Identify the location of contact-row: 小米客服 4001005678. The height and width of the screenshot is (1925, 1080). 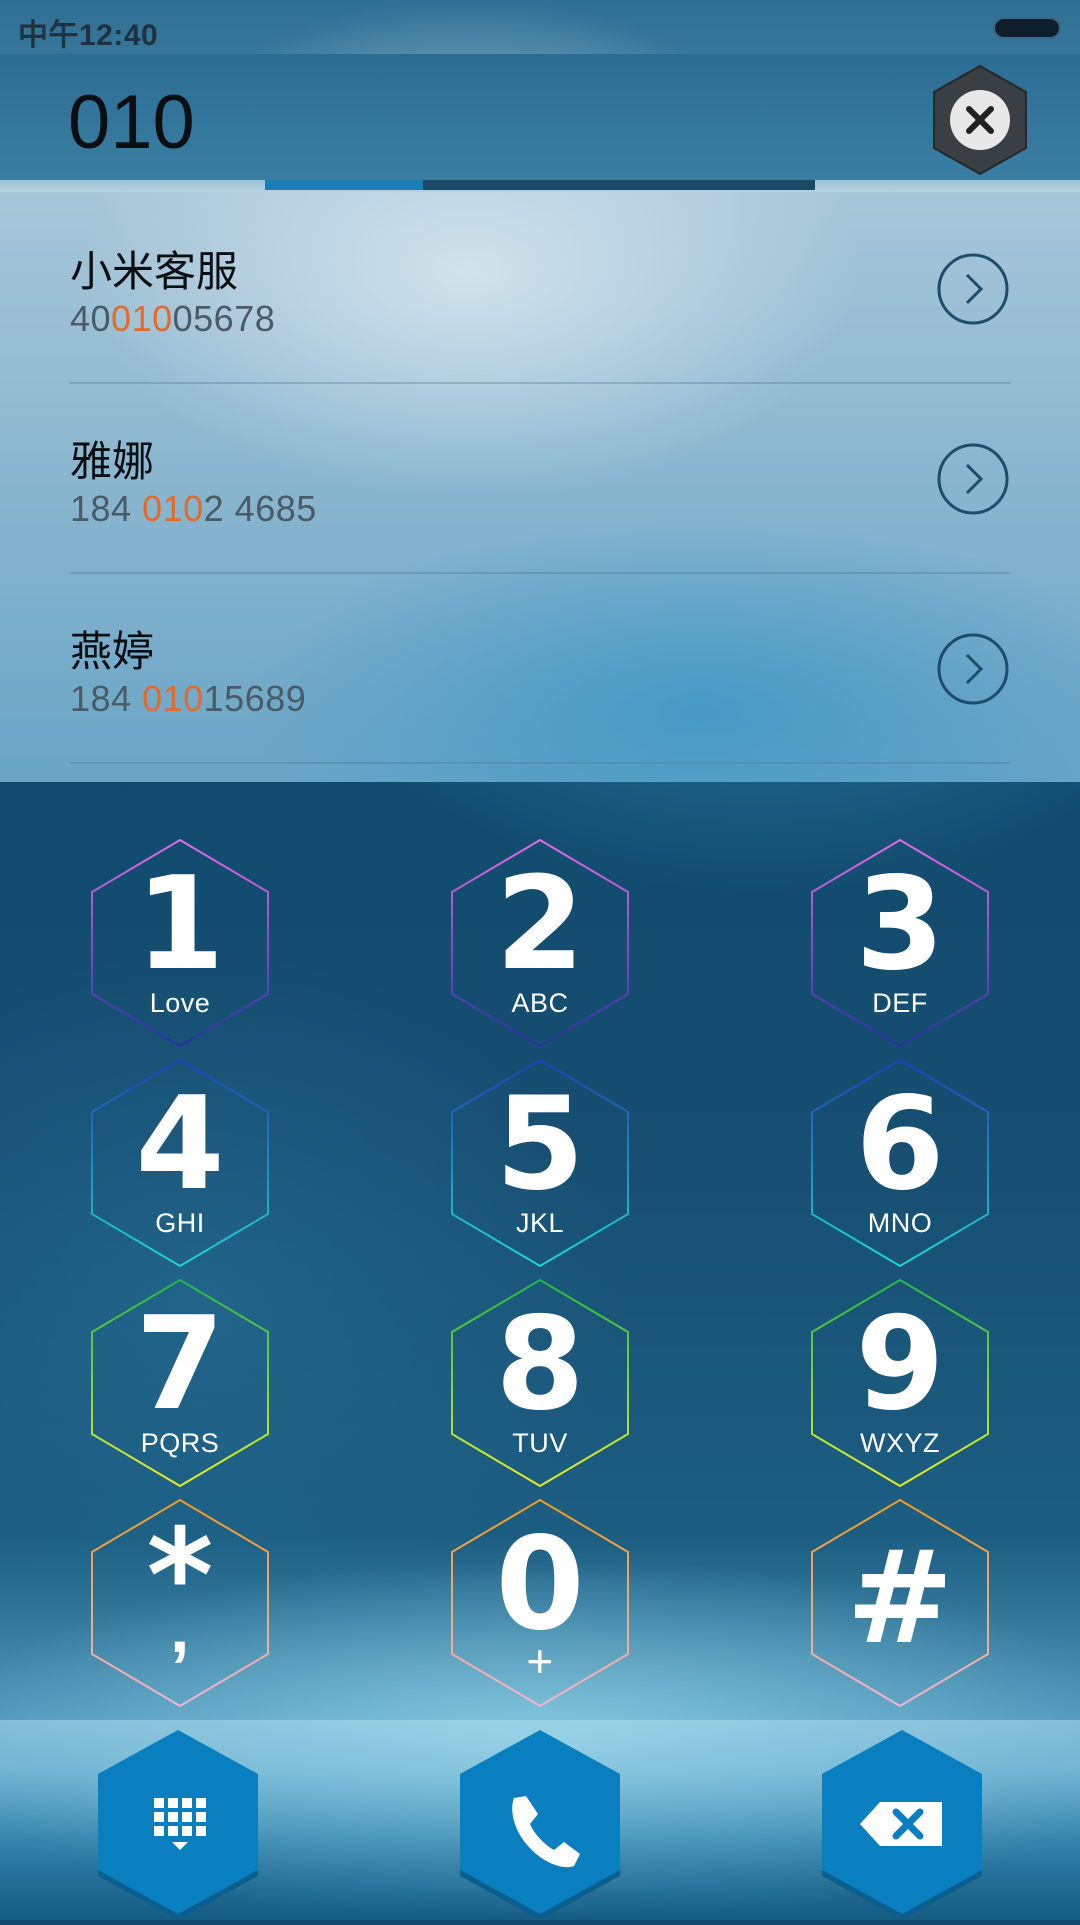
(540, 288).